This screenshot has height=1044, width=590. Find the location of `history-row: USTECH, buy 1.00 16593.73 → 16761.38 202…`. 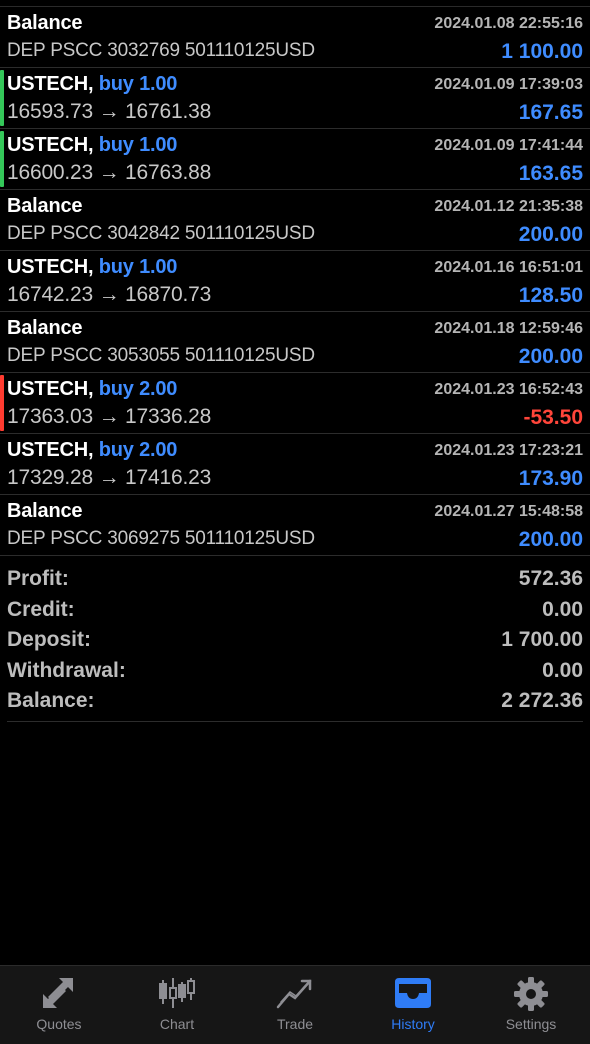

history-row: USTECH, buy 1.00 16593.73 → 16761.38 202… is located at coordinates (295, 98).